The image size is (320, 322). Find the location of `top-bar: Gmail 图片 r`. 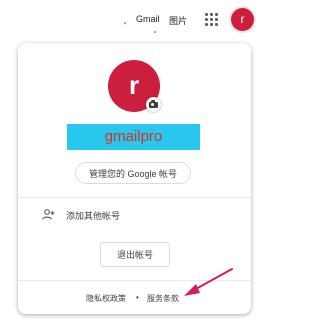

top-bar: Gmail 图片 r is located at coordinates (151, 20).